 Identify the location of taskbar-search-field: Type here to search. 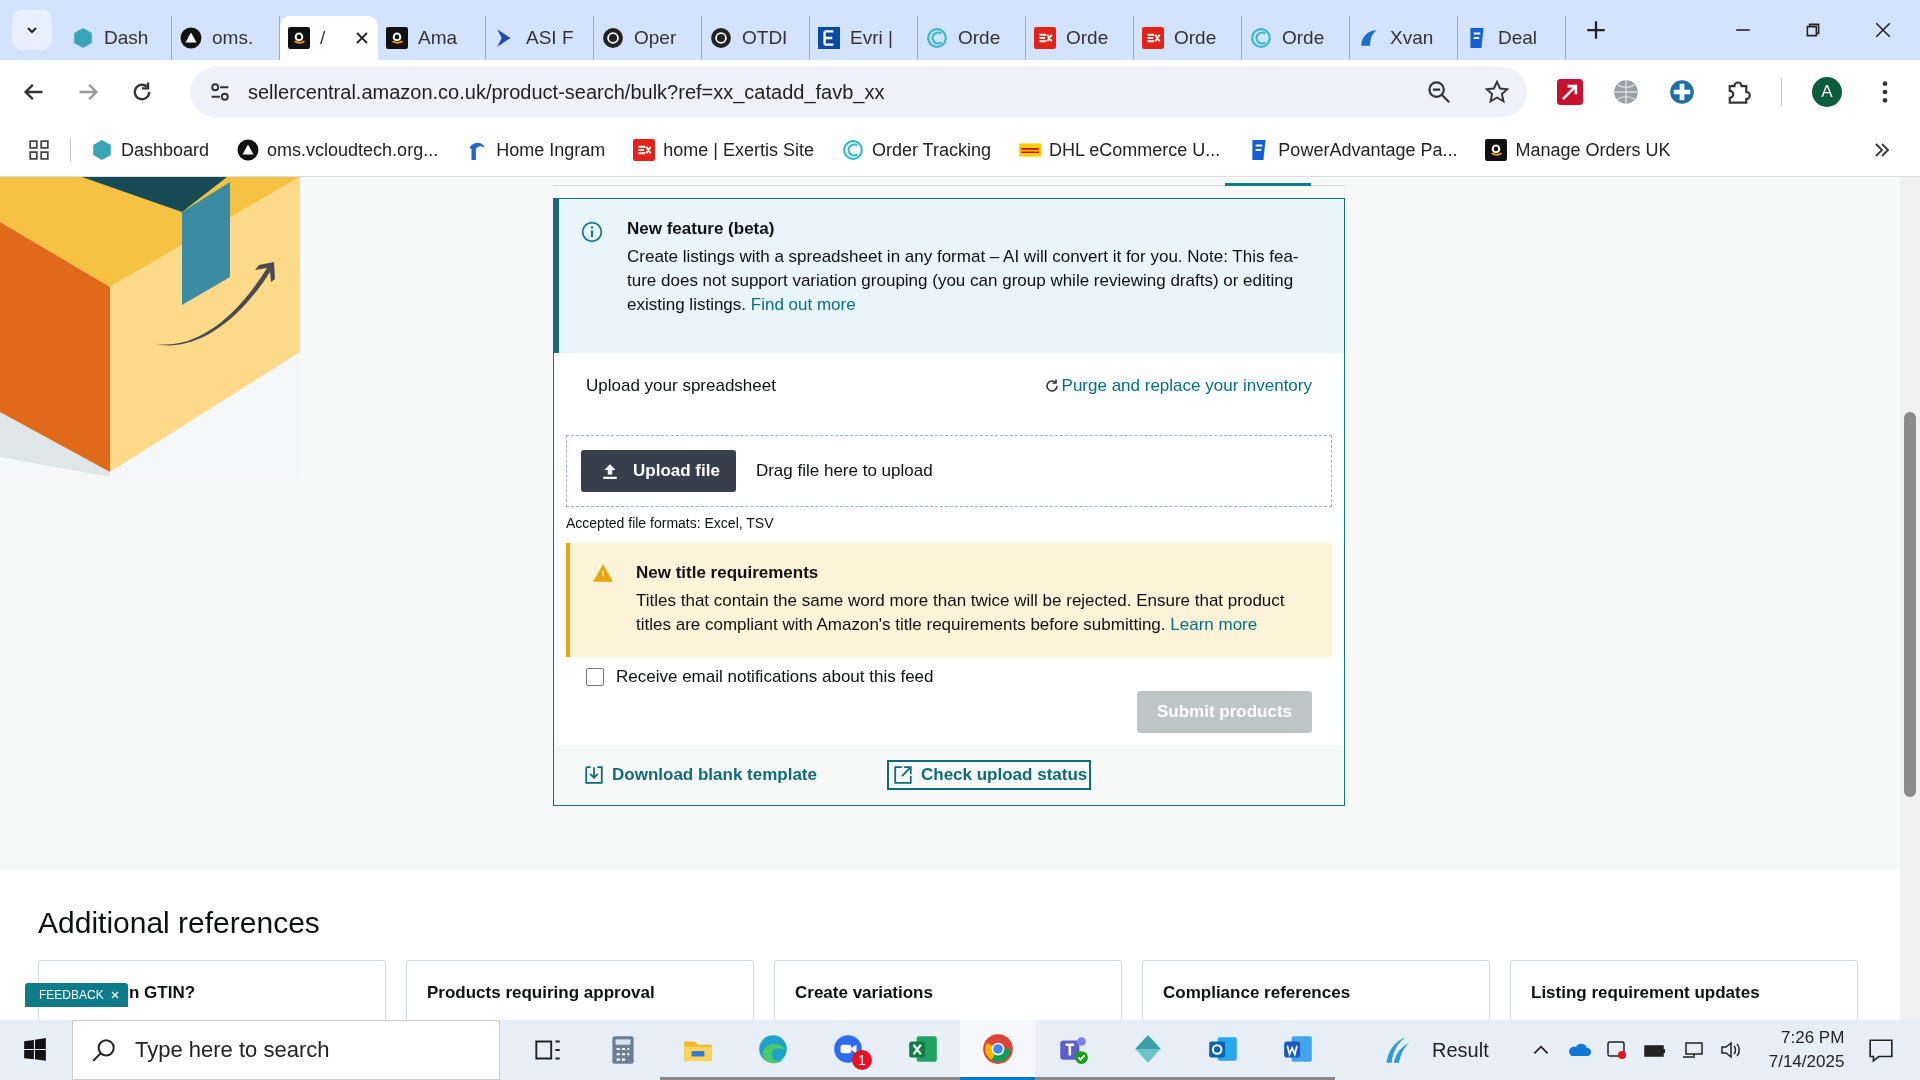
(286, 1050).